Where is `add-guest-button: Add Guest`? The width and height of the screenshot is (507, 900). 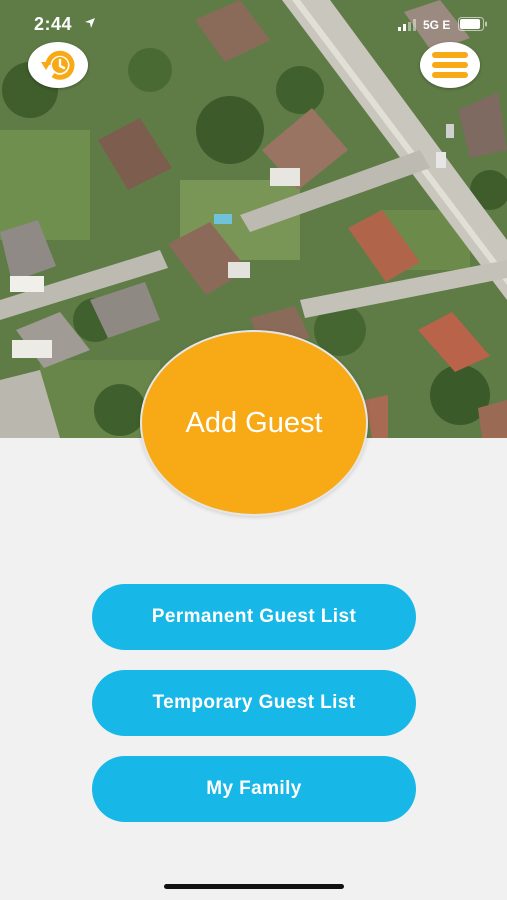 add-guest-button: Add Guest is located at coordinates (254, 423).